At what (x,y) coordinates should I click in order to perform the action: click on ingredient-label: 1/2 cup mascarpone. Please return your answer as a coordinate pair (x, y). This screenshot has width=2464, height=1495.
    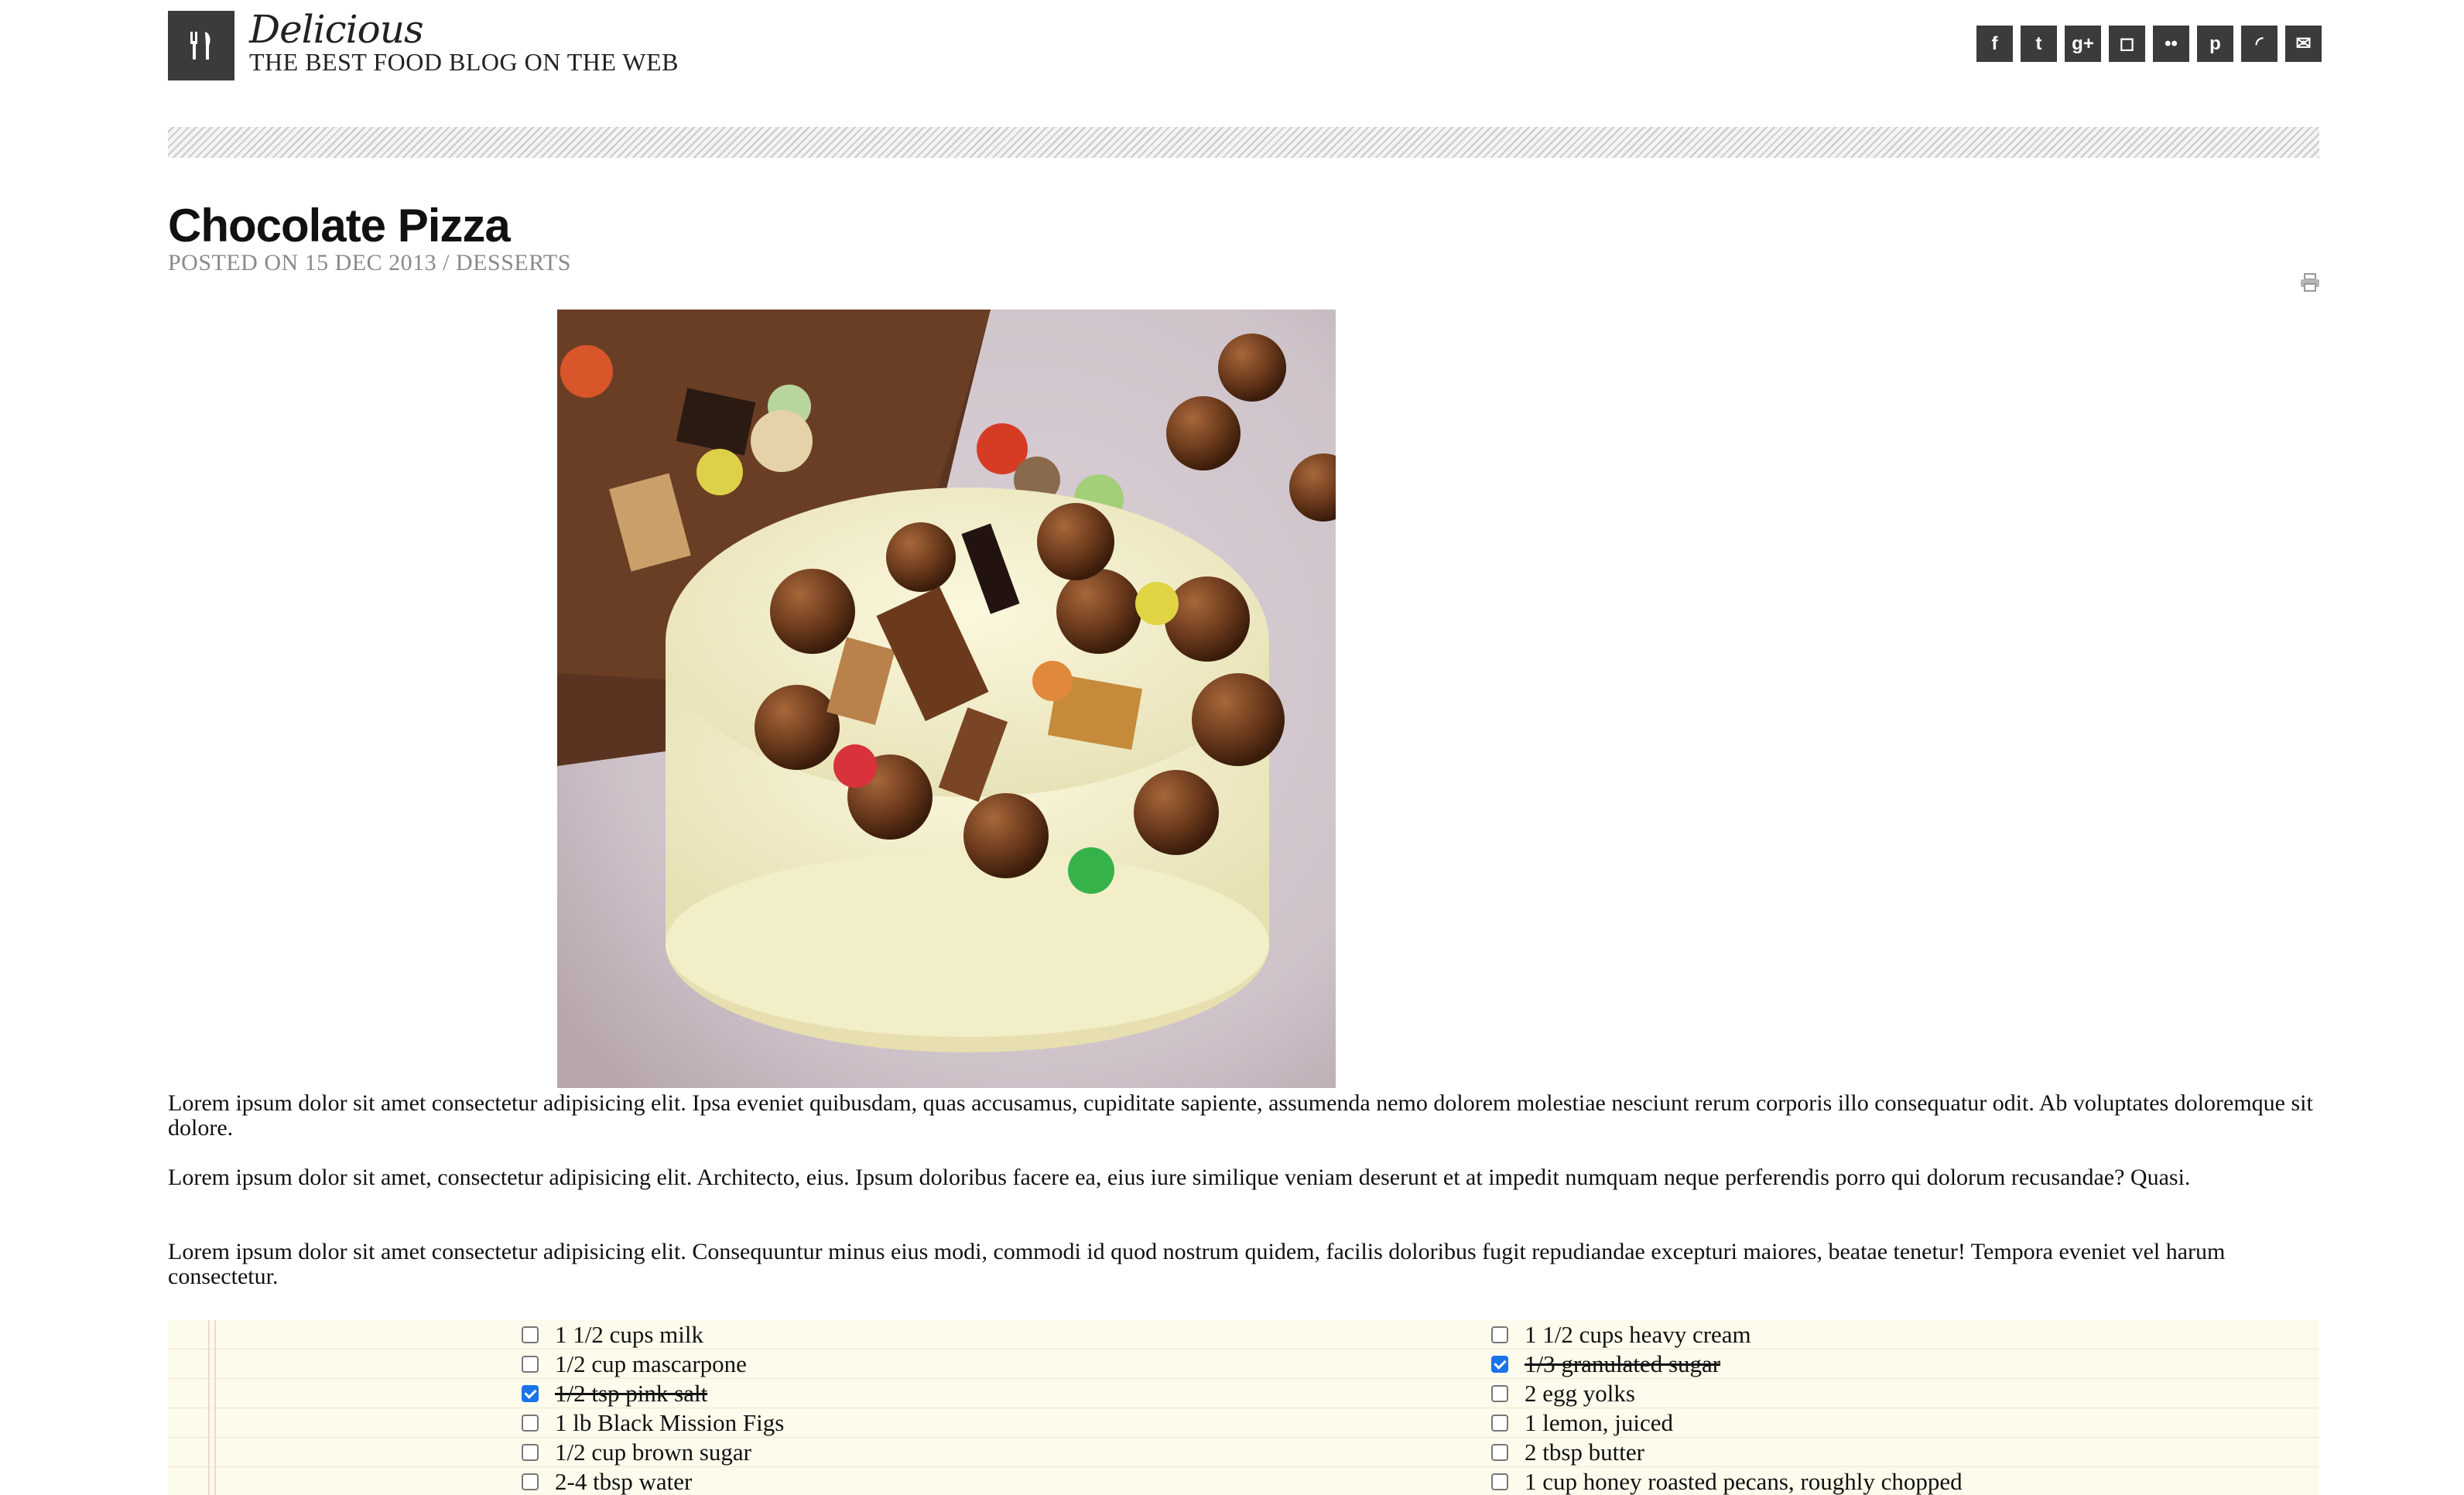
    Looking at the image, I should click on (651, 1363).